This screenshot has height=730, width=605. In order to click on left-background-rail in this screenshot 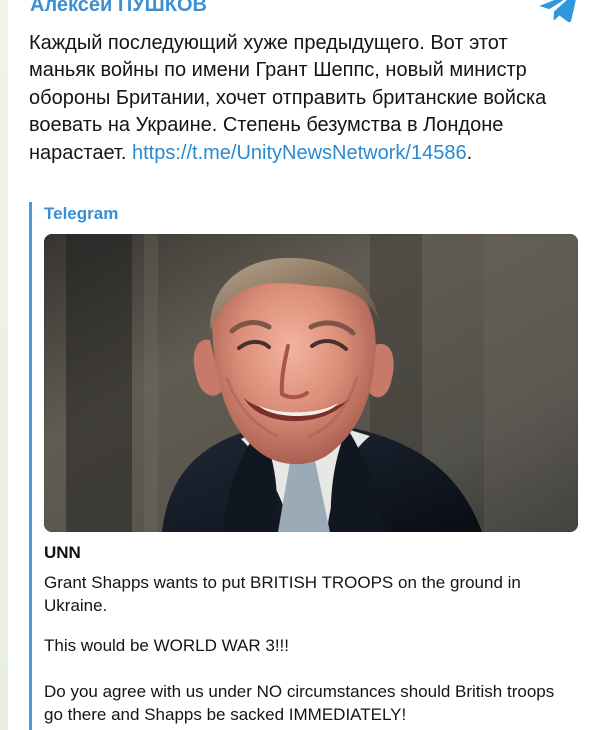, I will do `click(4, 365)`.